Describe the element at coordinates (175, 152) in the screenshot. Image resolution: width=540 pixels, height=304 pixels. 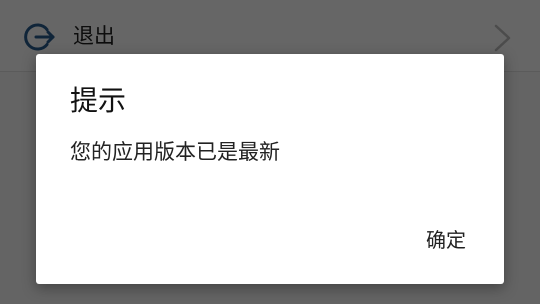
I see `dialog-message: 您的应用版本已是最新` at that location.